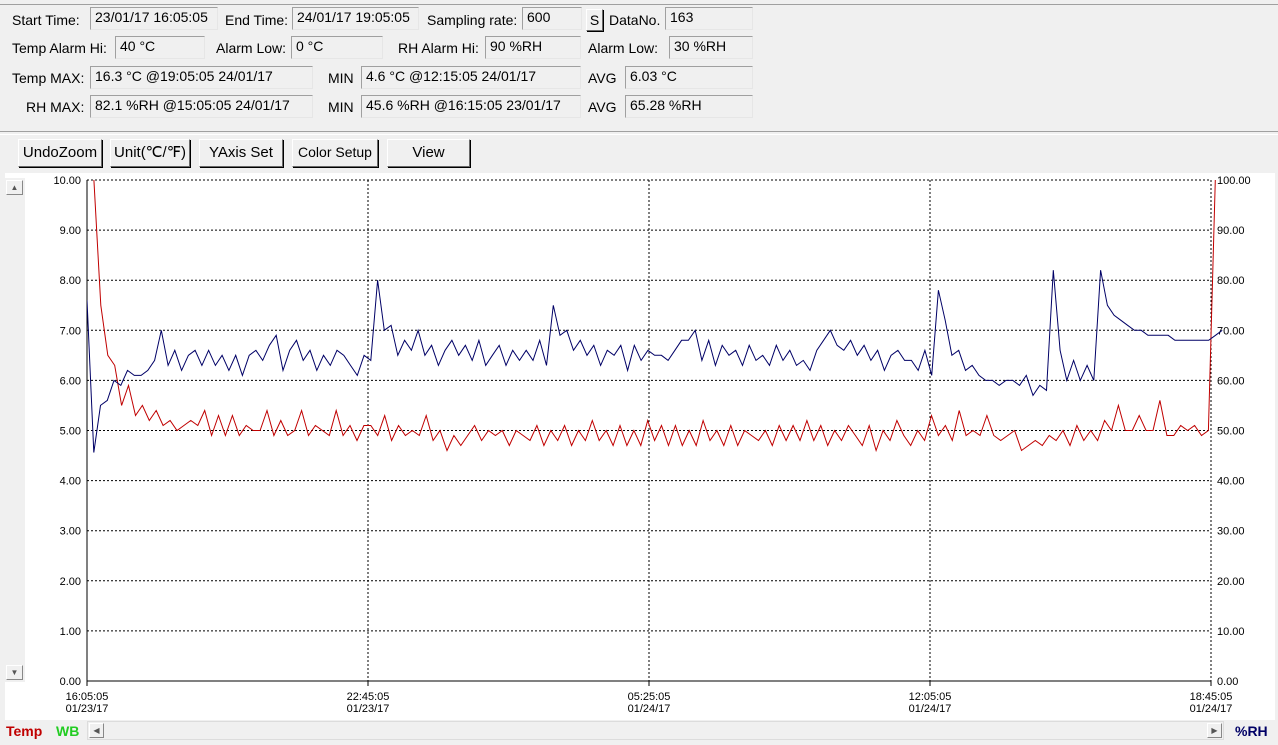 This screenshot has height=745, width=1278. What do you see at coordinates (689, 106) in the screenshot?
I see `rh-avg-field: 65.28 %RH` at bounding box center [689, 106].